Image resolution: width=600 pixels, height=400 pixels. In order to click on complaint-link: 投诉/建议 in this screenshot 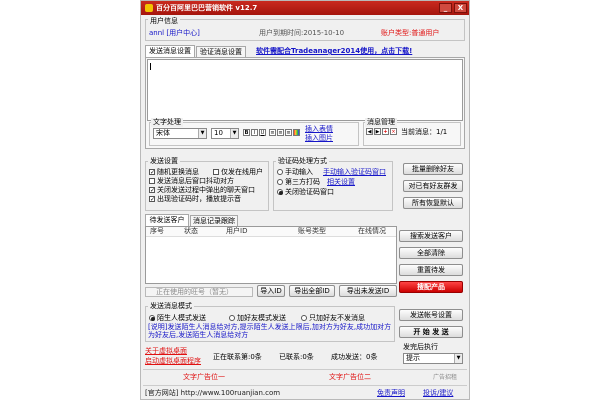, I will do `click(438, 393)`.